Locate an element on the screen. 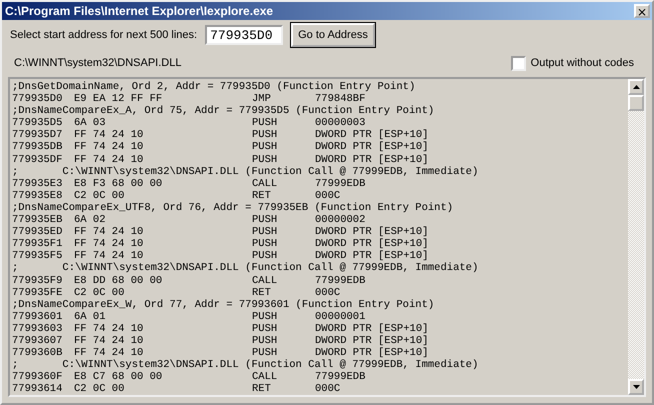 The height and width of the screenshot is (405, 654). scrollbar is located at coordinates (636, 237).